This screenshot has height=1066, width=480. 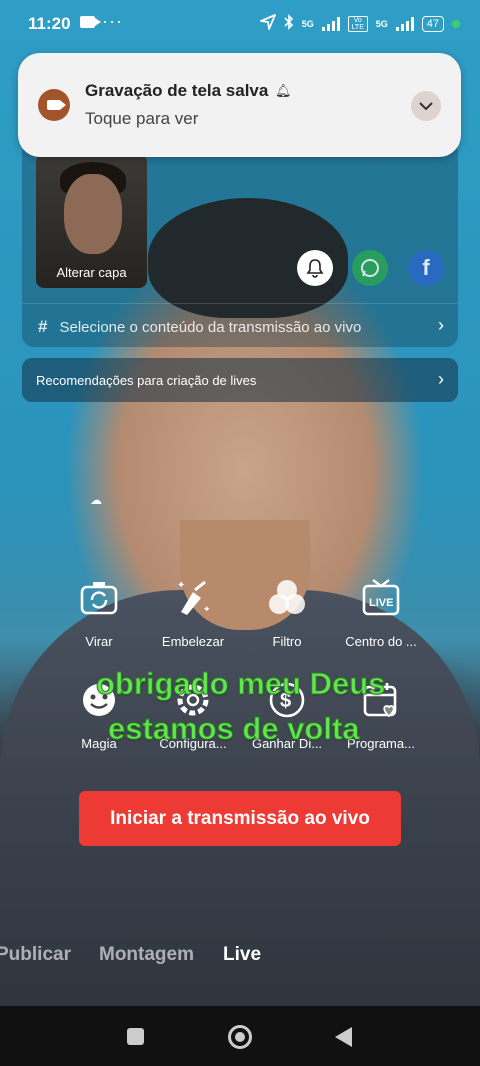 I want to click on camera-active-dot, so click(x=456, y=23).